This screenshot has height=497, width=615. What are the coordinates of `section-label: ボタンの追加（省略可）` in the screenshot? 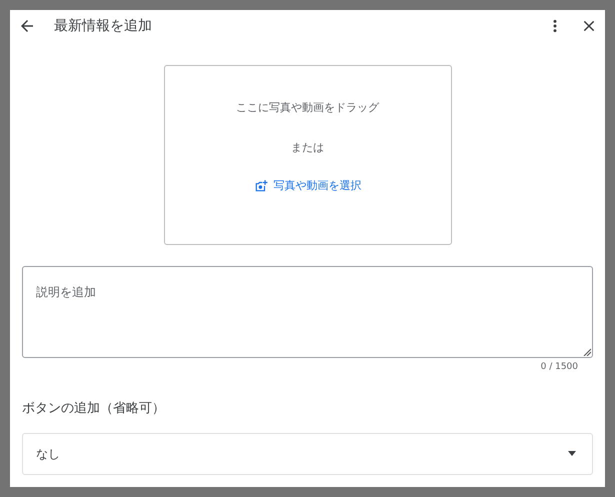 It's located at (93, 408).